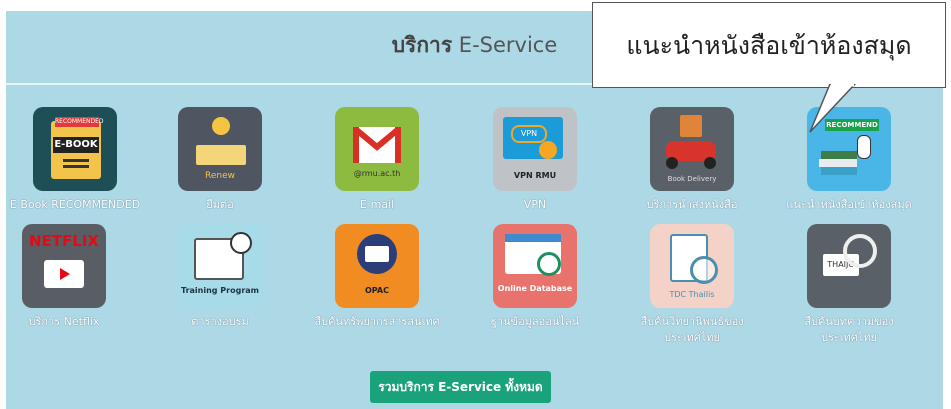 Image resolution: width=951 pixels, height=409 pixels. I want to click on tile-email: @rmu.ac.th E-mail, so click(377, 167).